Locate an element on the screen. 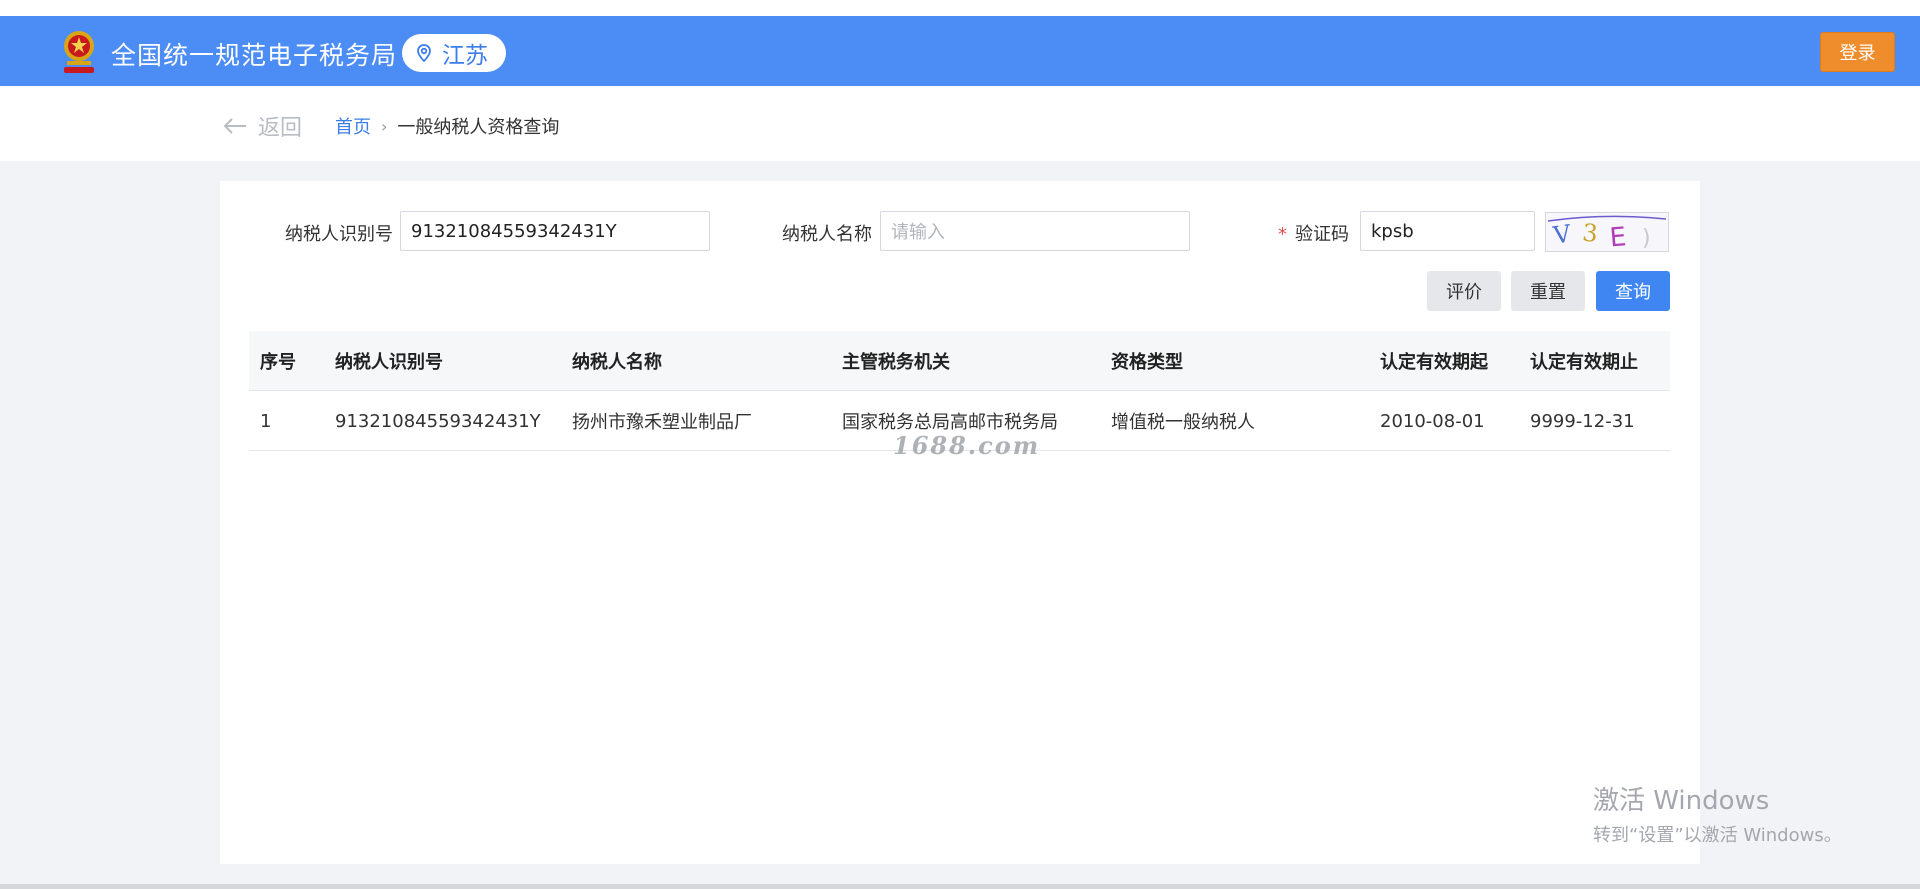  taxpayer-id-label: 纳税人识别号 is located at coordinates (339, 234).